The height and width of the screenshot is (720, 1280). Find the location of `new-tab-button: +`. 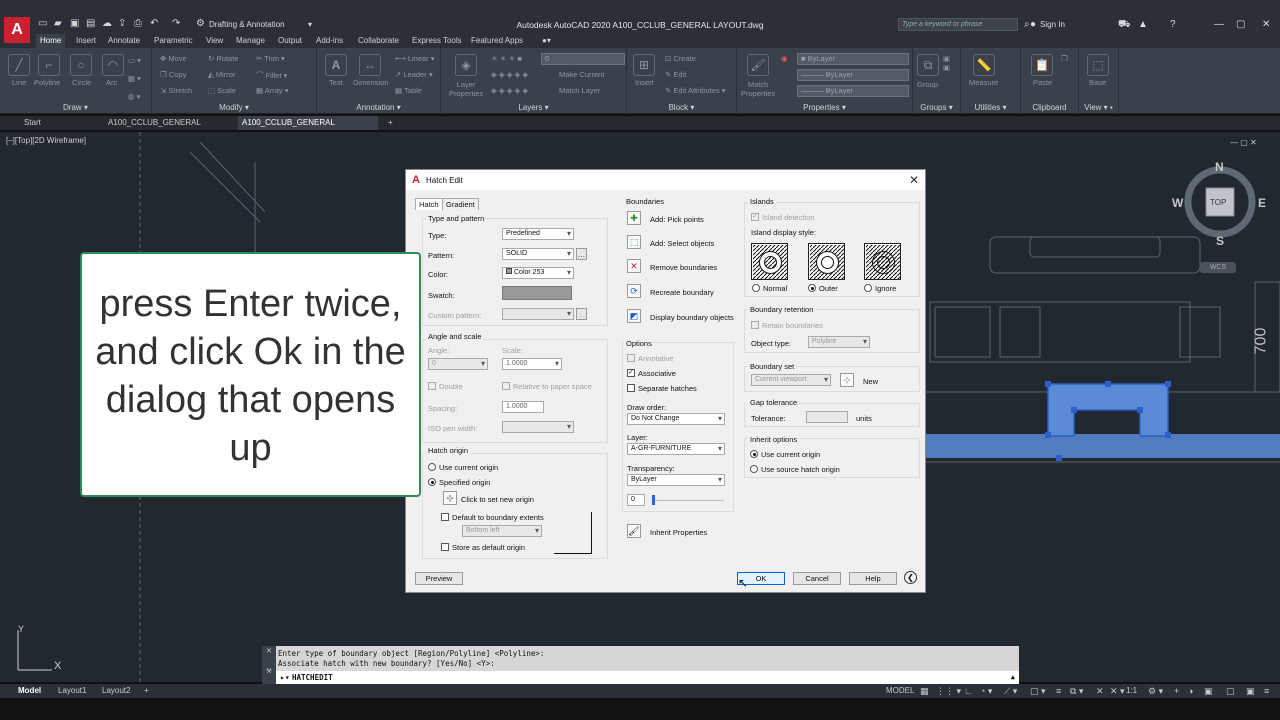

new-tab-button: + is located at coordinates (388, 123).